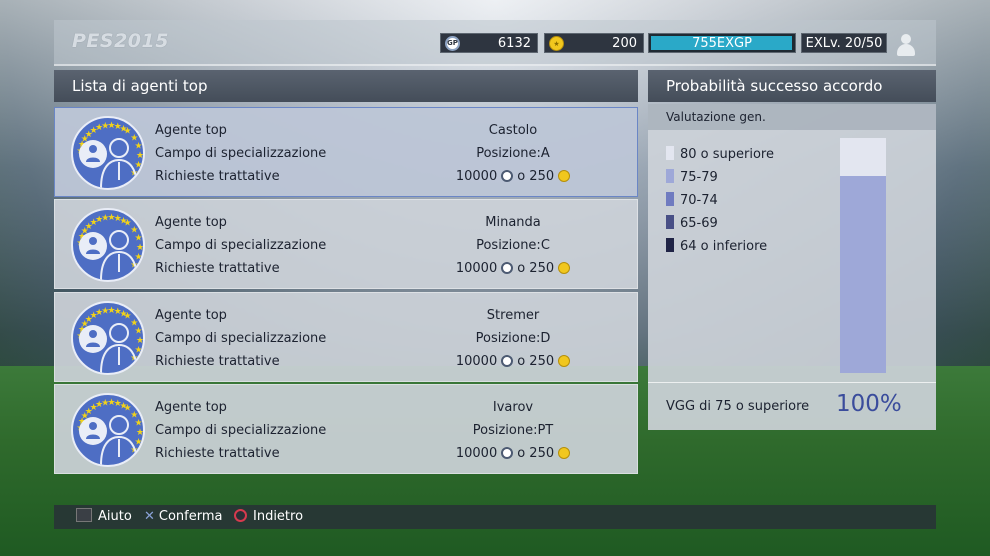 Image resolution: width=990 pixels, height=556 pixels. Describe the element at coordinates (115, 516) in the screenshot. I see `help-aiuto-label: Aiuto` at that location.